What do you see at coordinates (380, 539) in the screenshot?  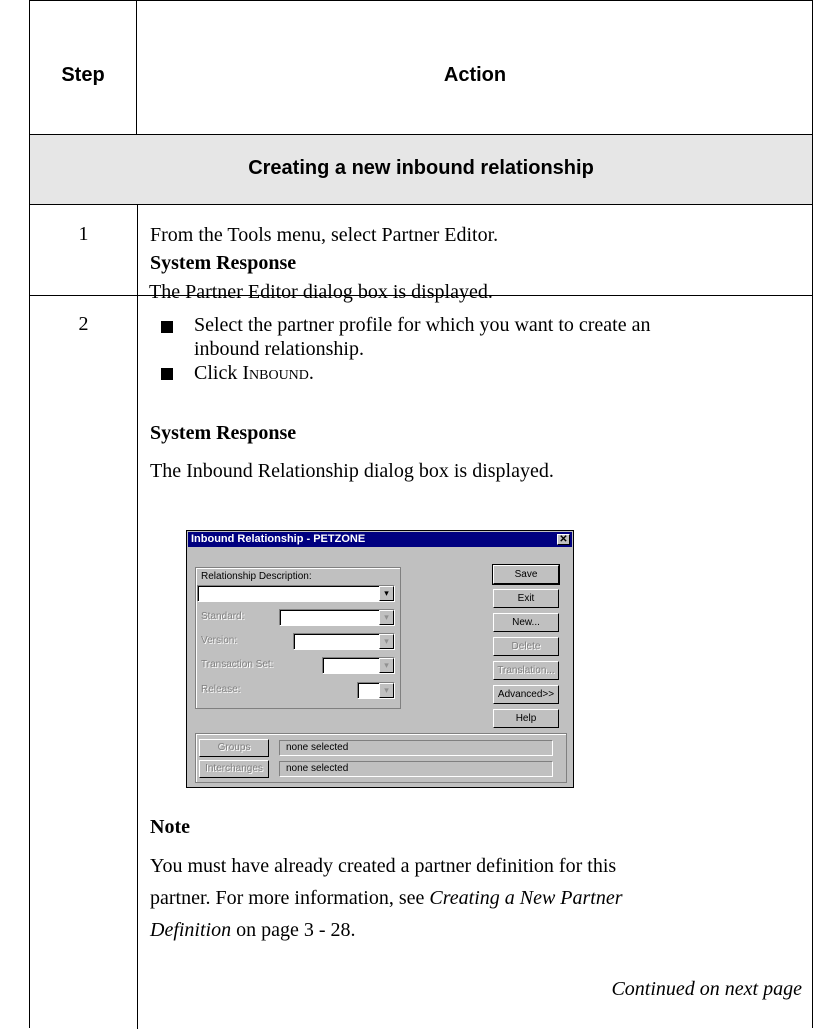 I see `dialog-title-bar: Inbound Relationship - PETZONE ✕` at bounding box center [380, 539].